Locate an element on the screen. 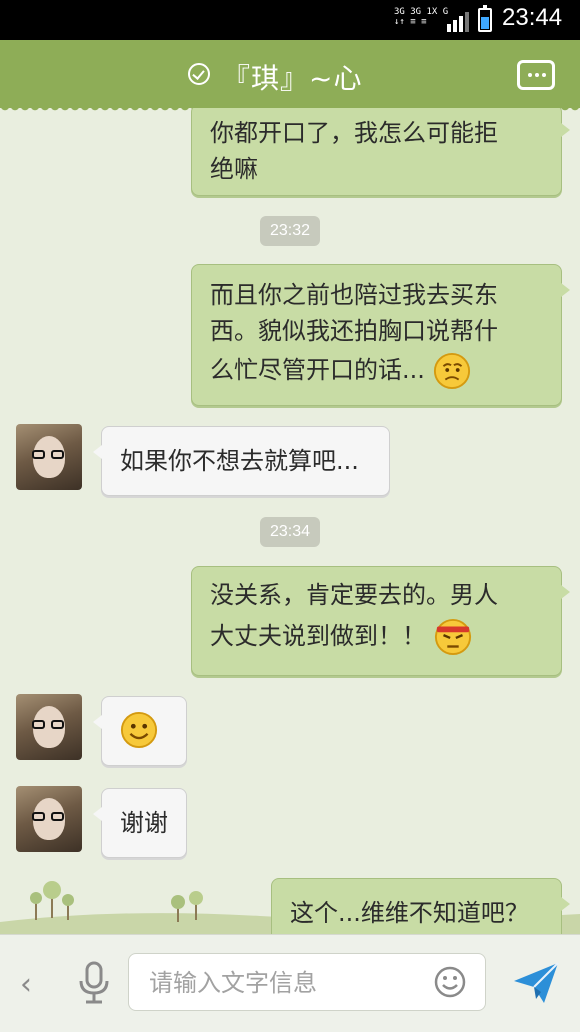 The width and height of the screenshot is (580, 1032). send-paper-plane-icon is located at coordinates (536, 982).